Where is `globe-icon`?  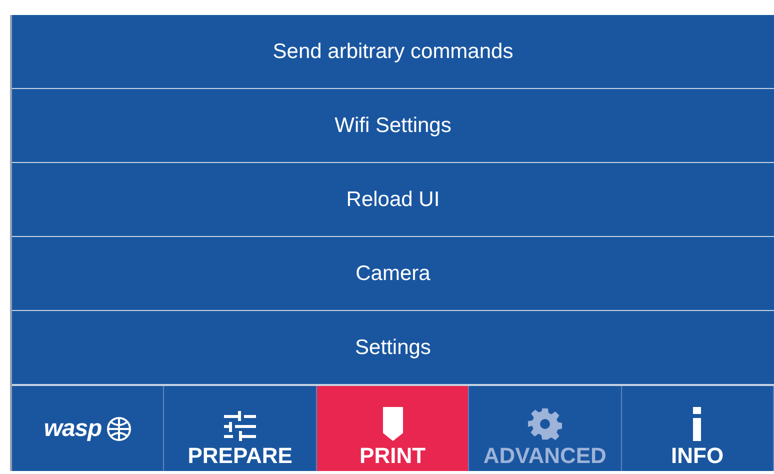
globe-icon is located at coordinates (119, 429).